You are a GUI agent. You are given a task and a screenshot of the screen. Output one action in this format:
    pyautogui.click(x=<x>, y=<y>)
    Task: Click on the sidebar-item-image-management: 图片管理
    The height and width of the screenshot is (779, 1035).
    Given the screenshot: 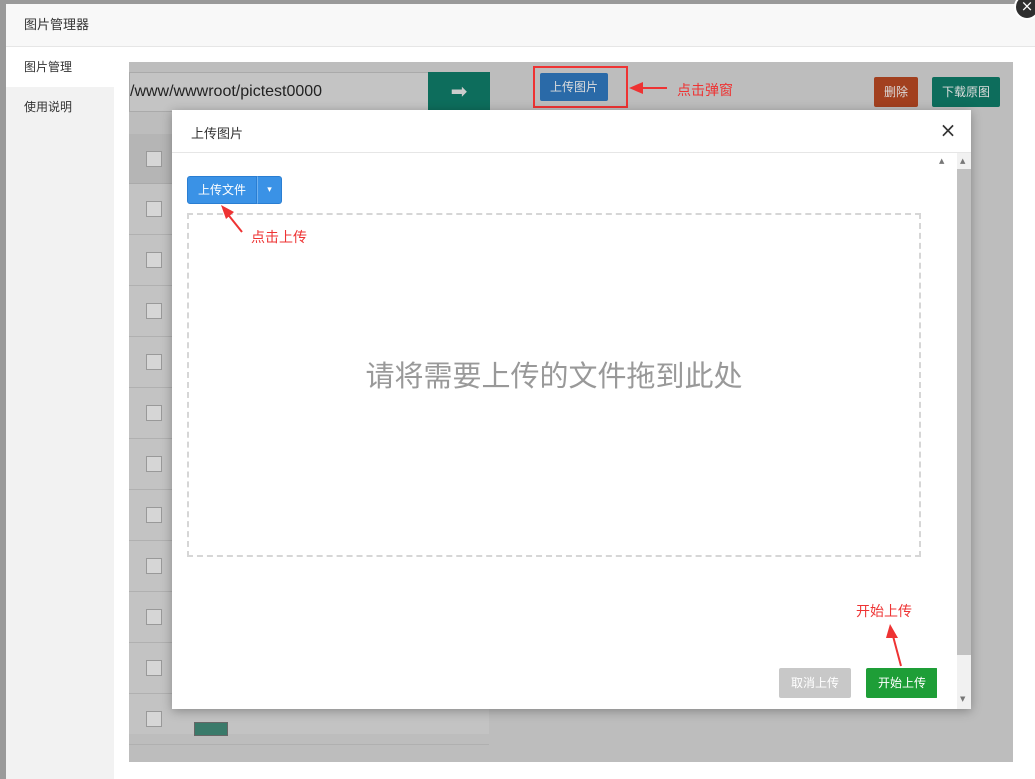 What is the action you would take?
    pyautogui.click(x=60, y=67)
    